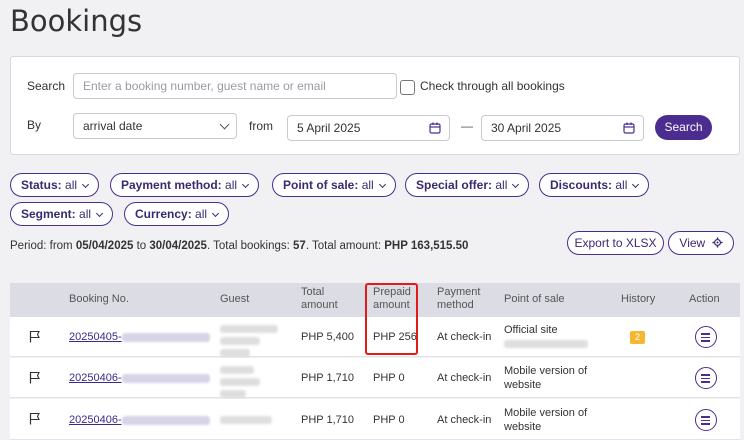  I want to click on filter-segment: Segment: all, so click(62, 214).